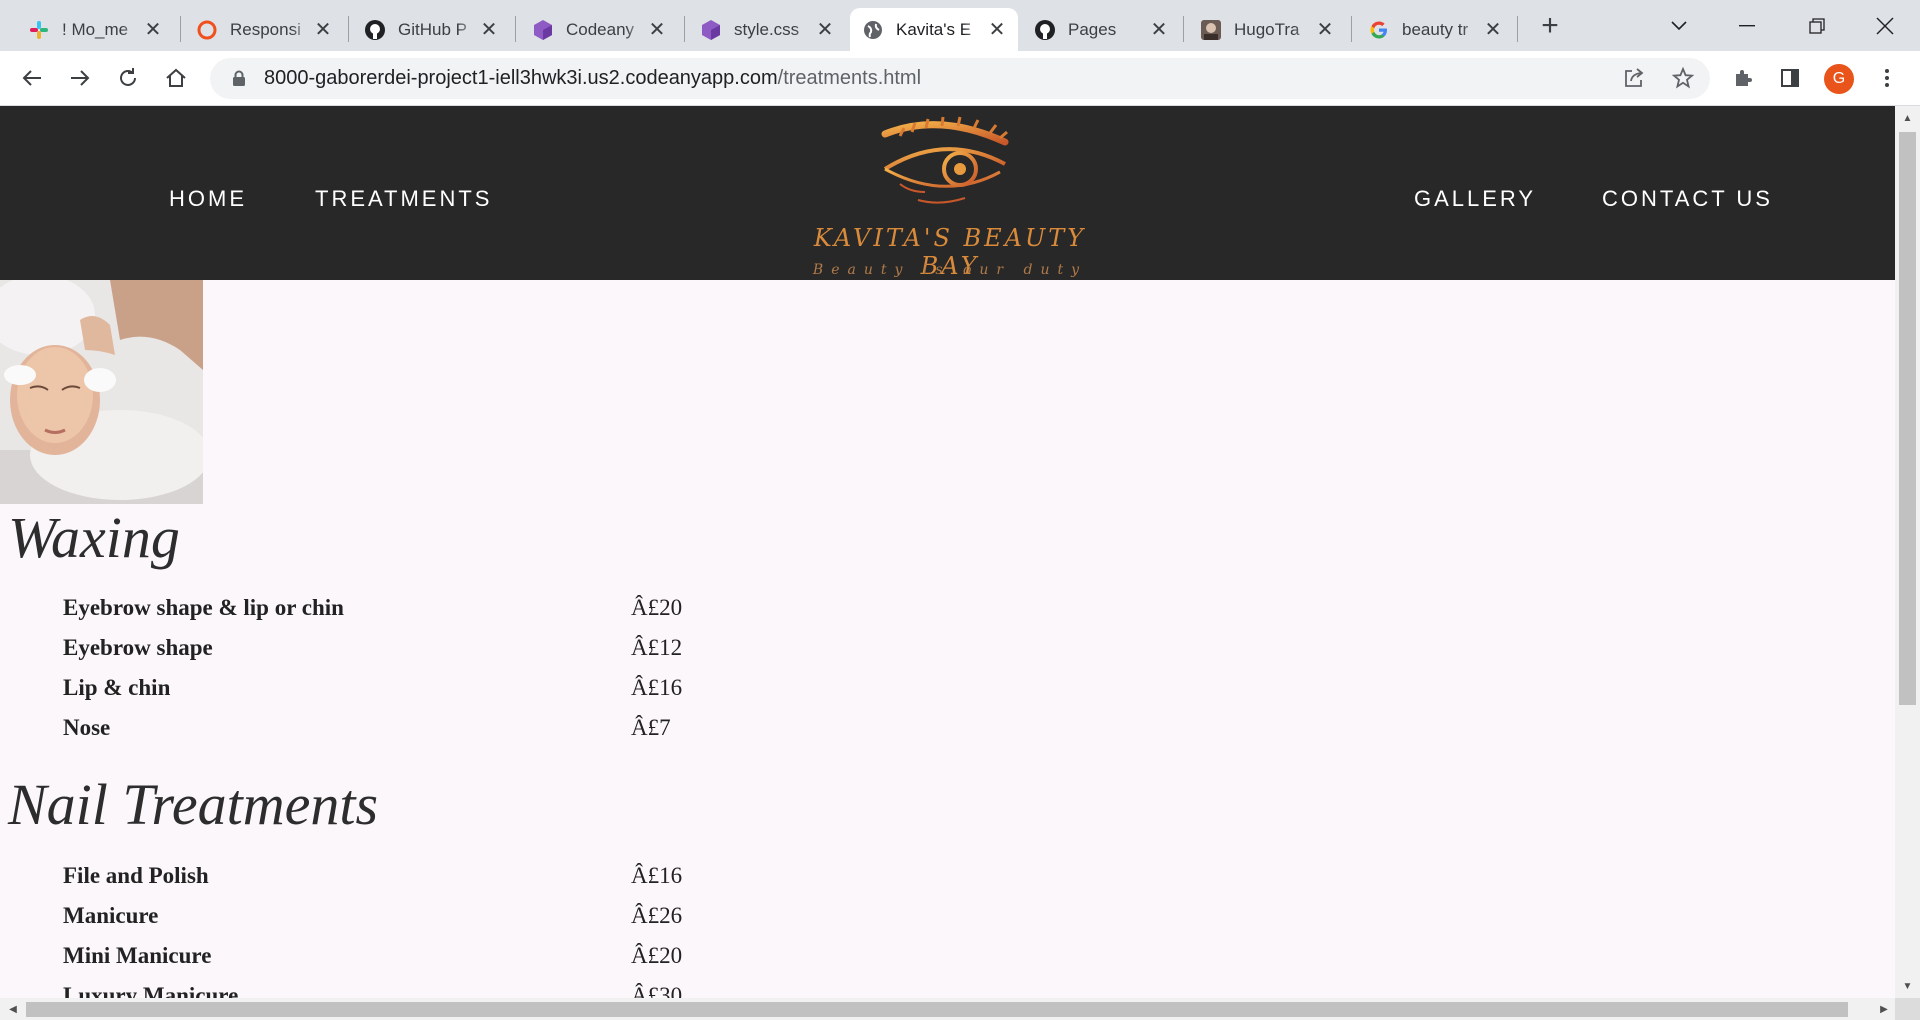  What do you see at coordinates (1907, 418) in the screenshot?
I see `vertical-scroll-thumb` at bounding box center [1907, 418].